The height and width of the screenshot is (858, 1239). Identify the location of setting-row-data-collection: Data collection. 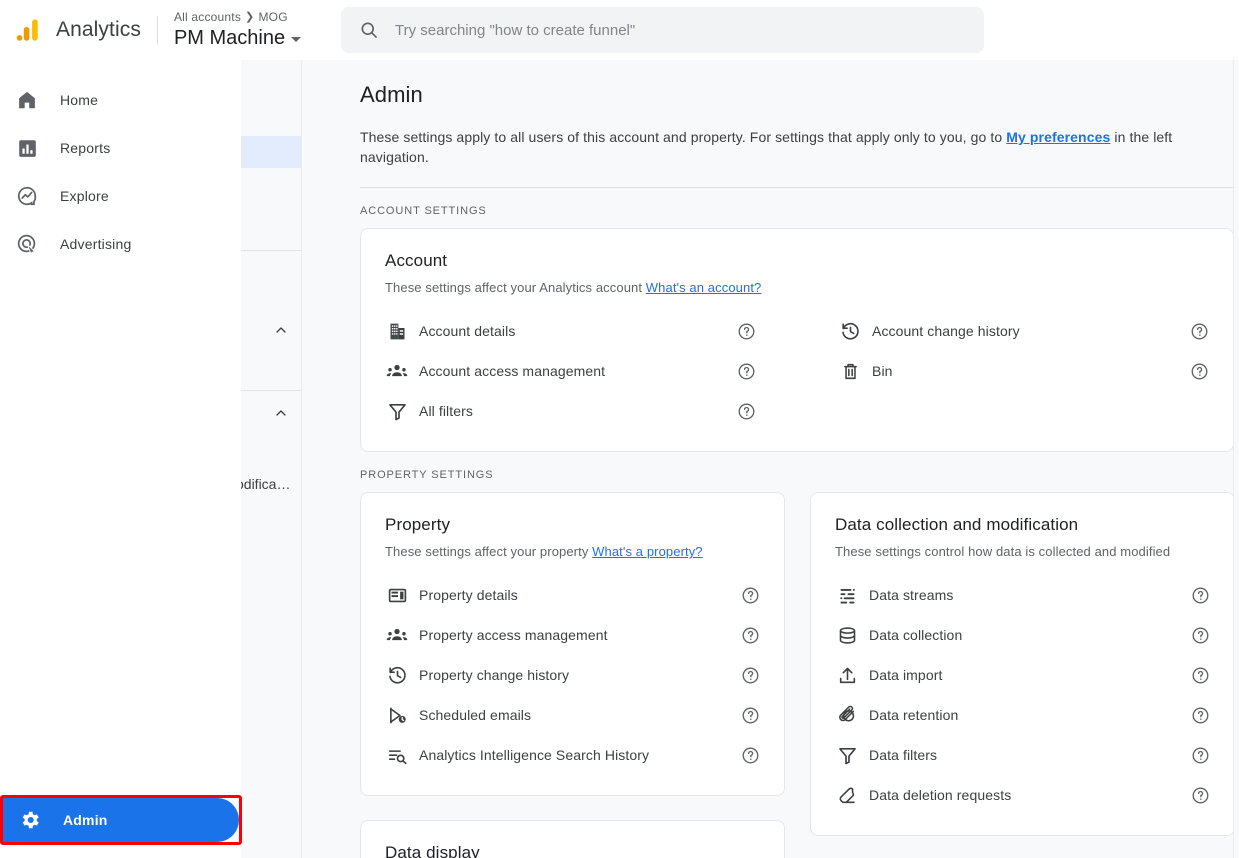
(1022, 635).